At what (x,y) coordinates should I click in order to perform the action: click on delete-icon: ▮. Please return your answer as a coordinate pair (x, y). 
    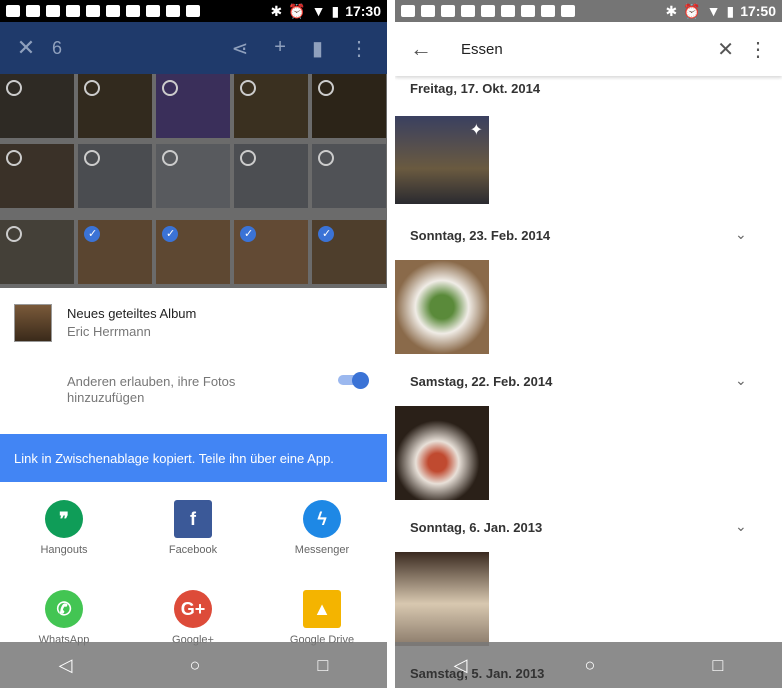
    Looking at the image, I should click on (317, 48).